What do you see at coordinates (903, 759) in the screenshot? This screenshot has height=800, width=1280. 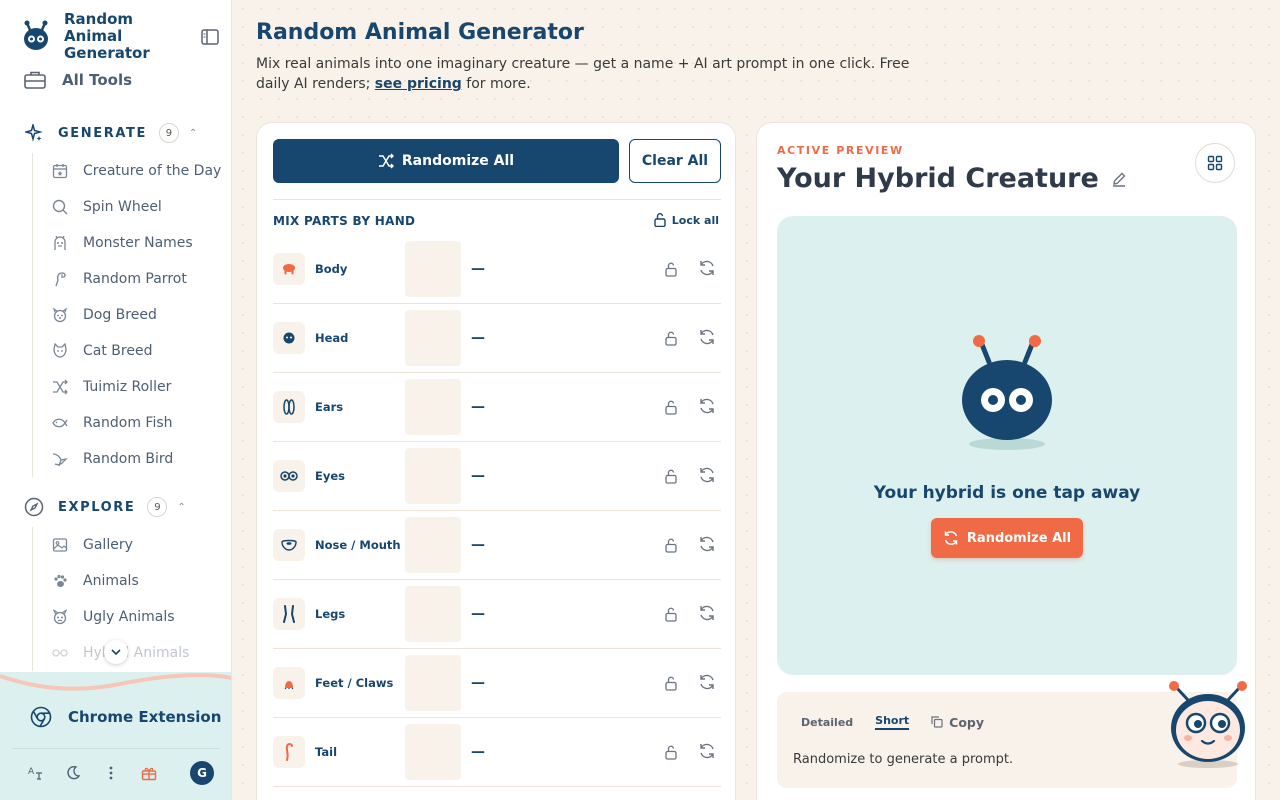 I see `prompt-text: Randomize to generate a prompt.` at bounding box center [903, 759].